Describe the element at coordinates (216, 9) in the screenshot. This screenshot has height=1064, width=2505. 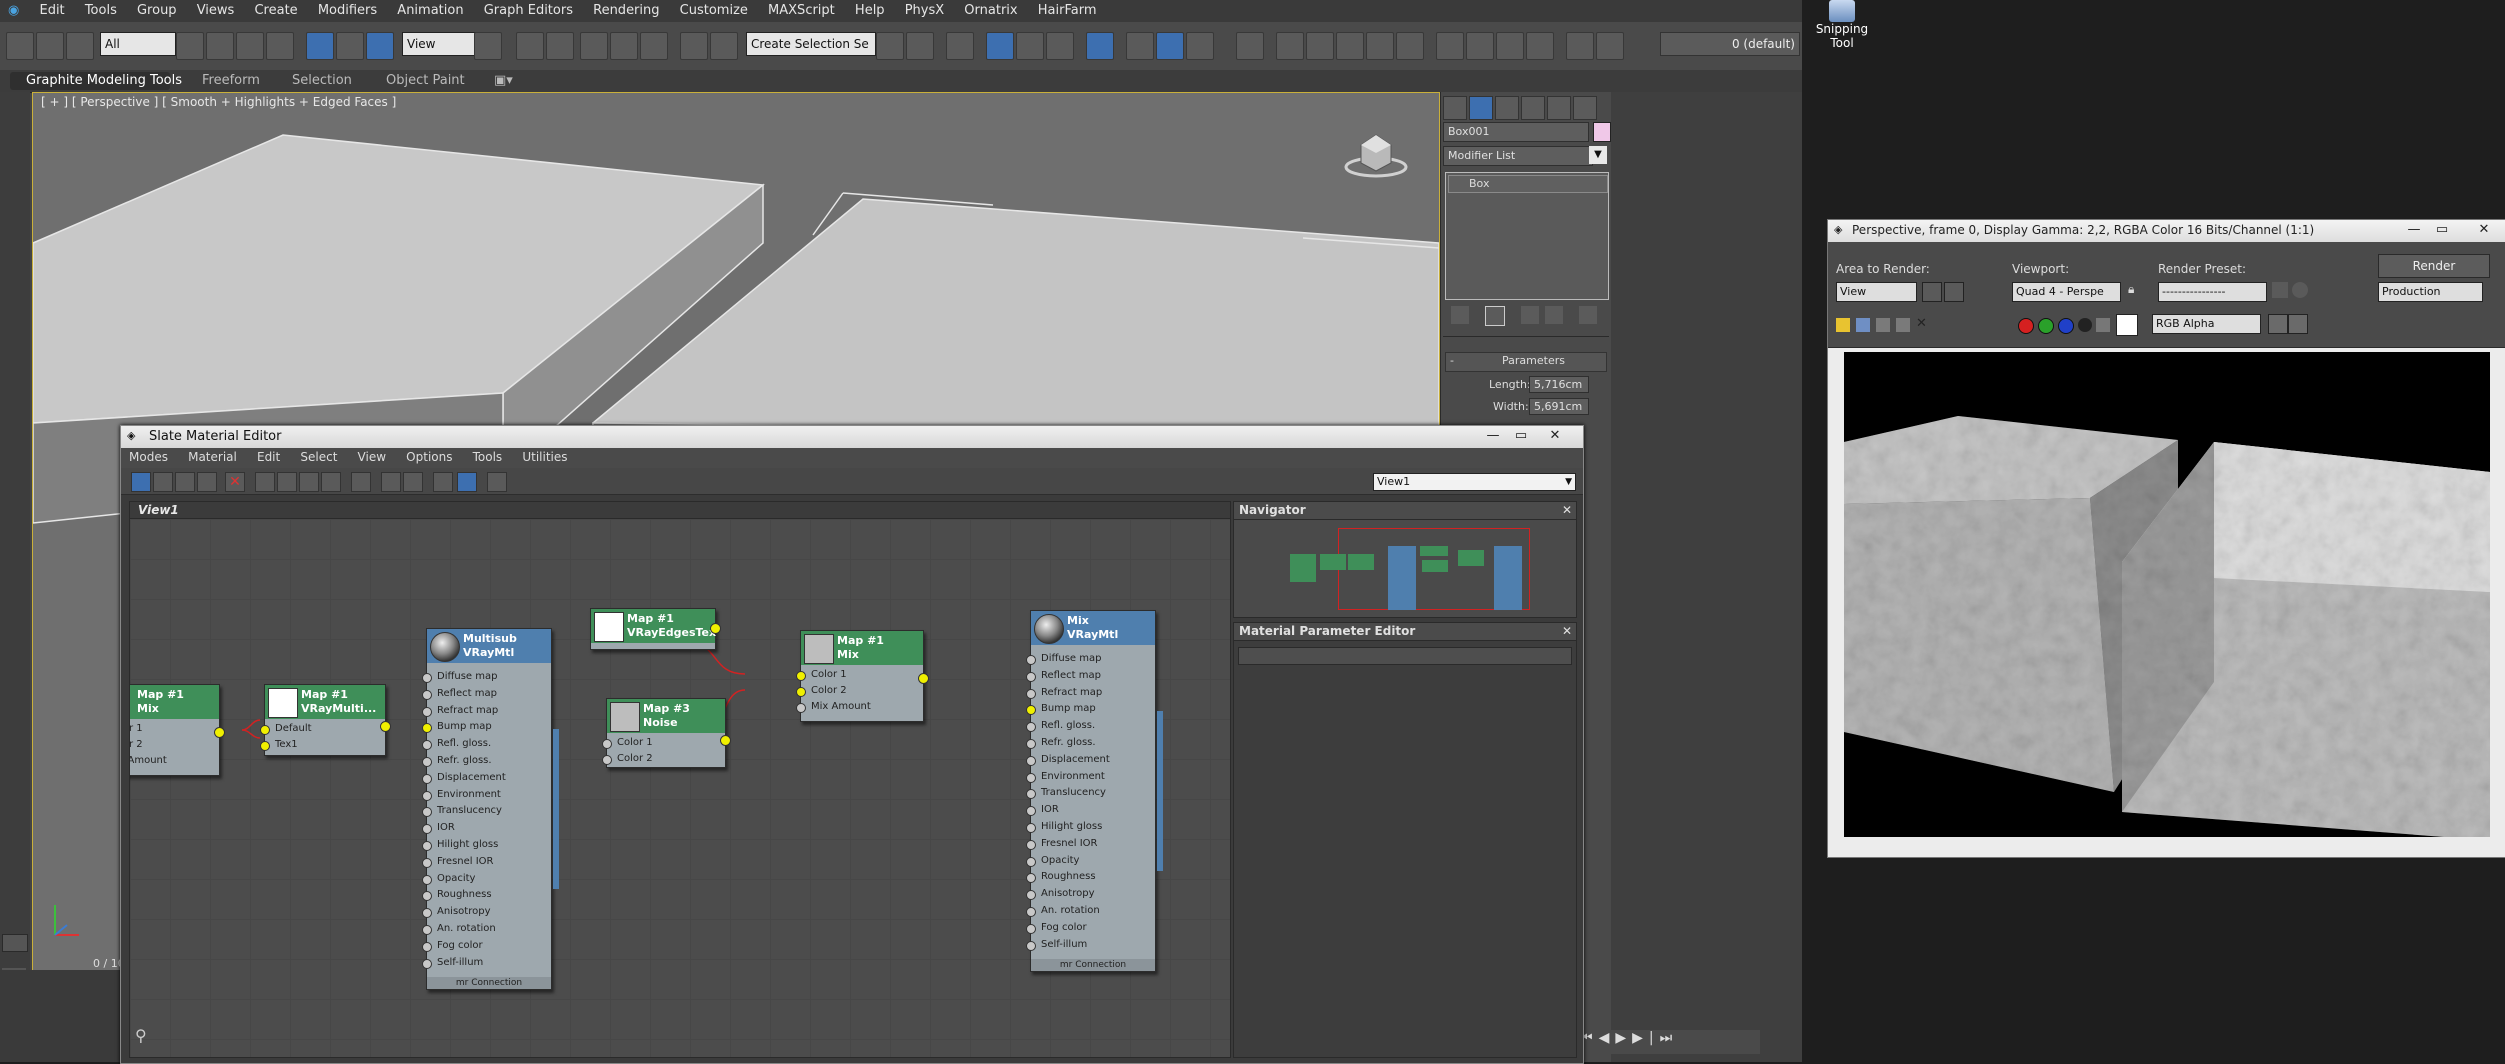
I see `menu-views: Views` at that location.